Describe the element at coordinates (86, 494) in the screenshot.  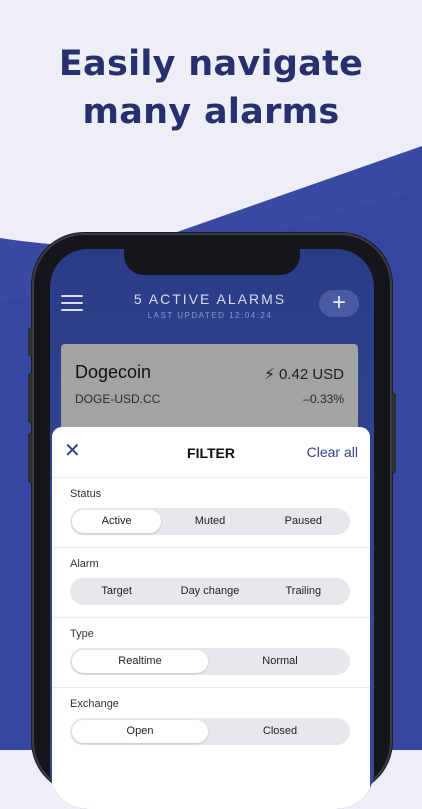
I see `status-label: Status` at that location.